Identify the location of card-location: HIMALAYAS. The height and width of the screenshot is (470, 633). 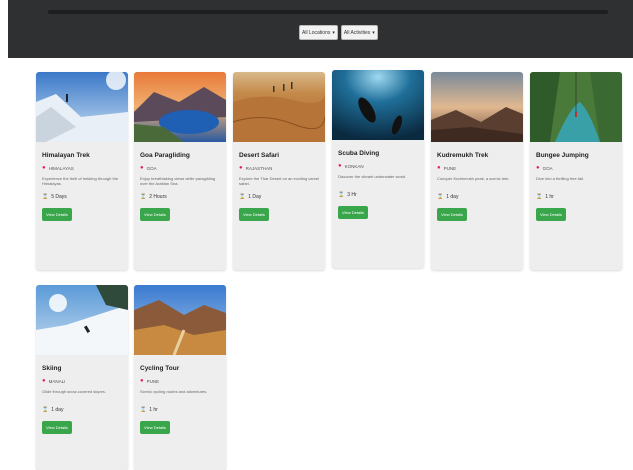
(61, 168).